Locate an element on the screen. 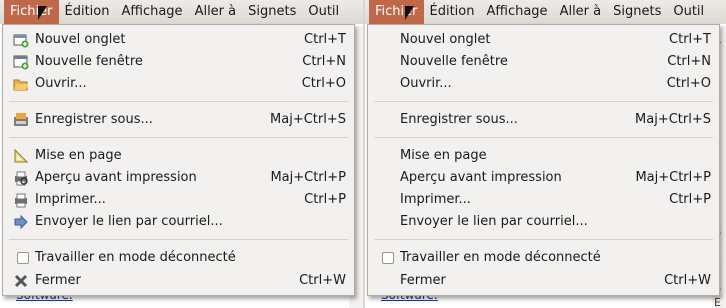 Image resolution: width=726 pixels, height=308 pixels. send-link-icon is located at coordinates (21, 222).